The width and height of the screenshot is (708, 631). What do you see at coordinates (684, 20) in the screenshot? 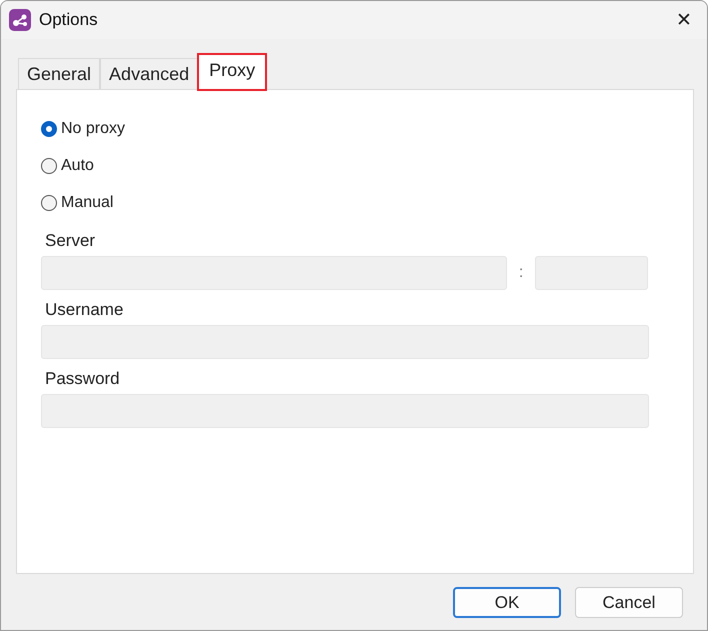
I see `close-button: ✕` at bounding box center [684, 20].